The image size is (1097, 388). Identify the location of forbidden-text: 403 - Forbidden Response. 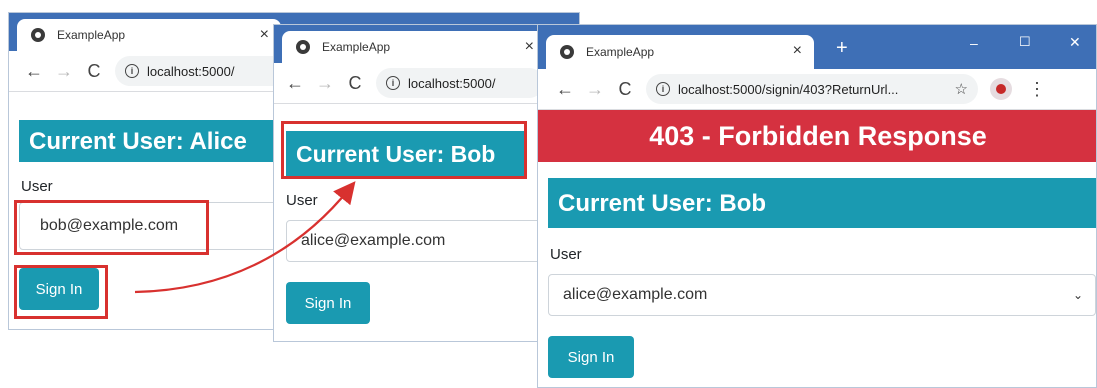
(818, 135).